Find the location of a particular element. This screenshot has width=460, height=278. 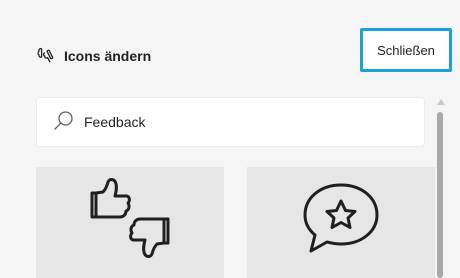

scrollbar-thumb is located at coordinates (440, 195).